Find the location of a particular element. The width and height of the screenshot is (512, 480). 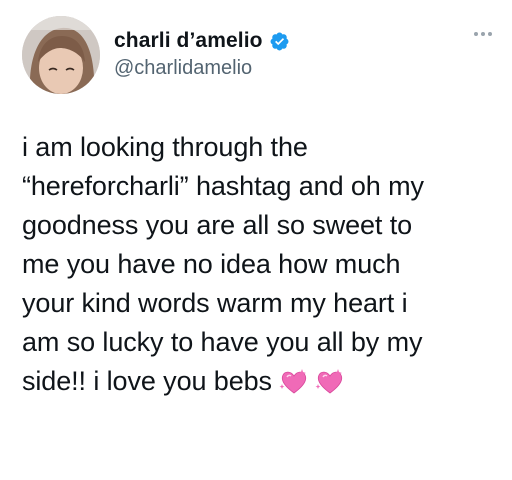

avatar-photo is located at coordinates (61, 55).